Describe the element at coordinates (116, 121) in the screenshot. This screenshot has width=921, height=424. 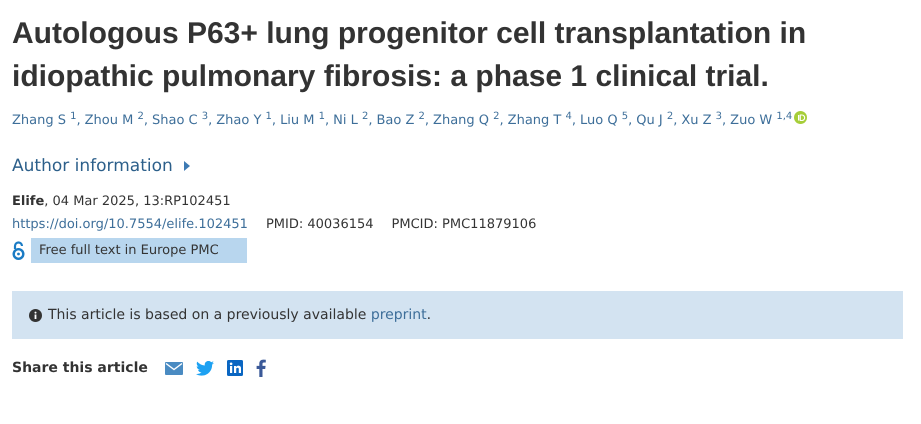
I see `author-link: Zhou M $^{2}$,` at that location.